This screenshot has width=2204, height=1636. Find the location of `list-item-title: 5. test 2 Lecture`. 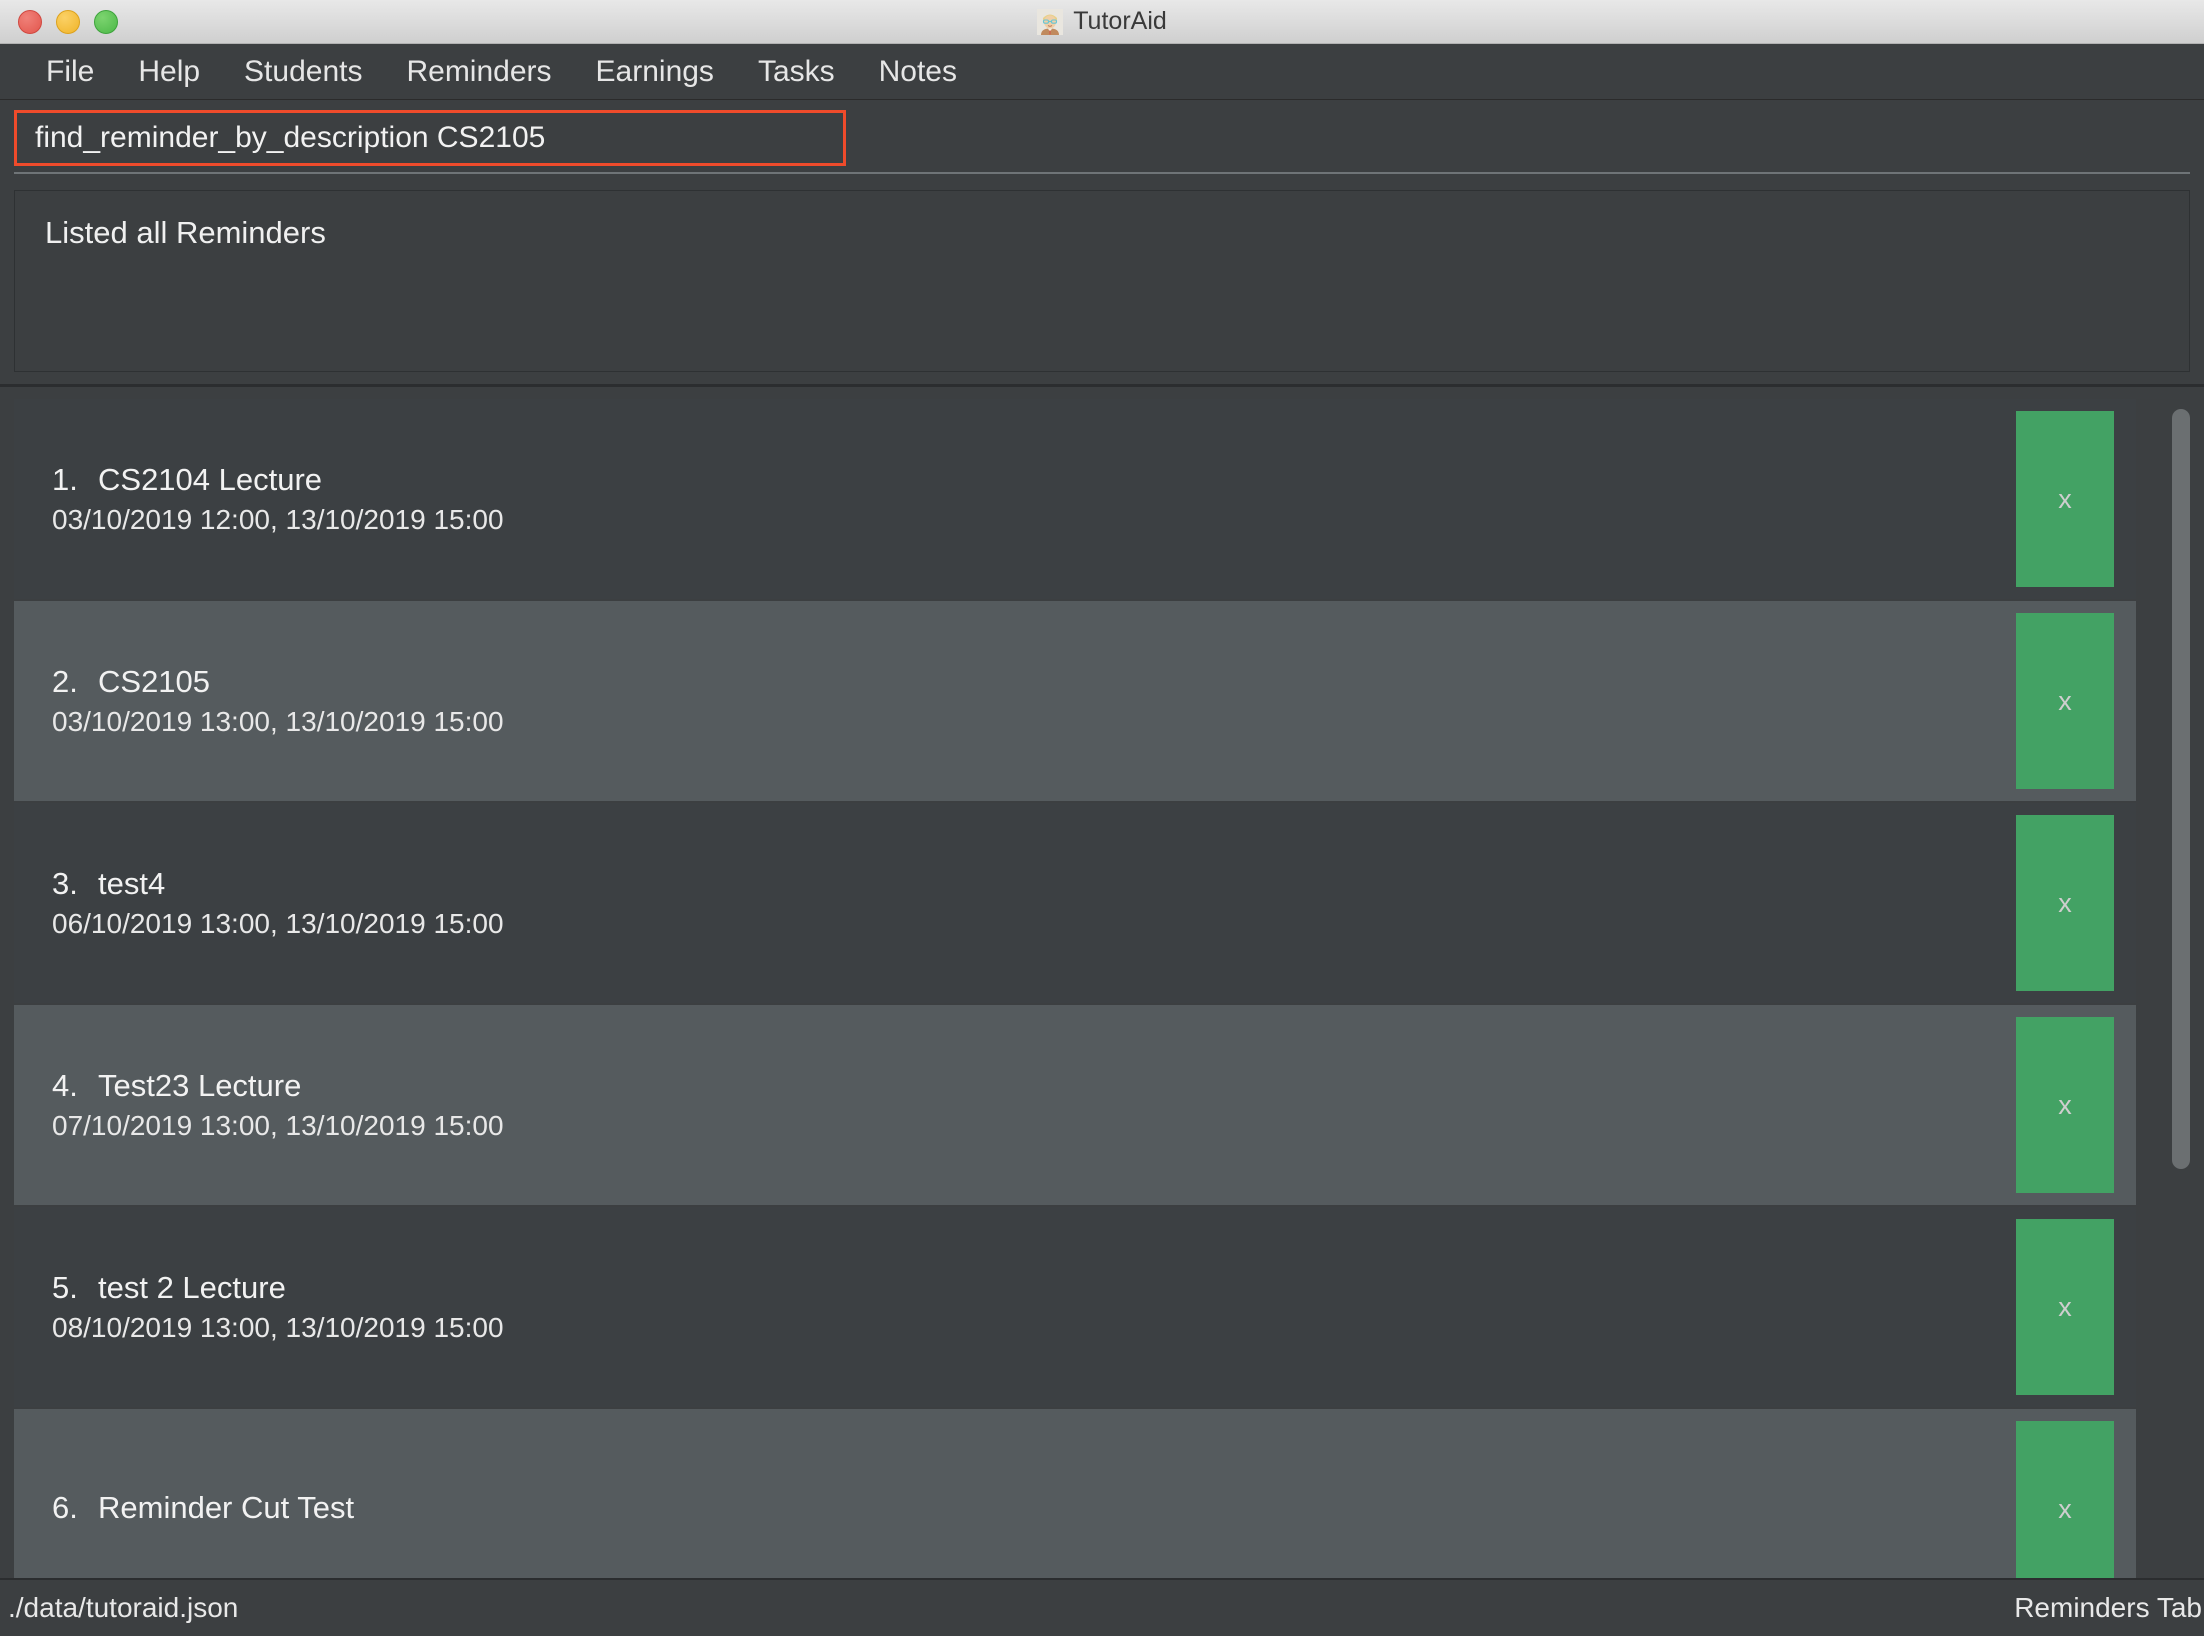

list-item-title: 5. test 2 Lecture is located at coordinates (1034, 1288).